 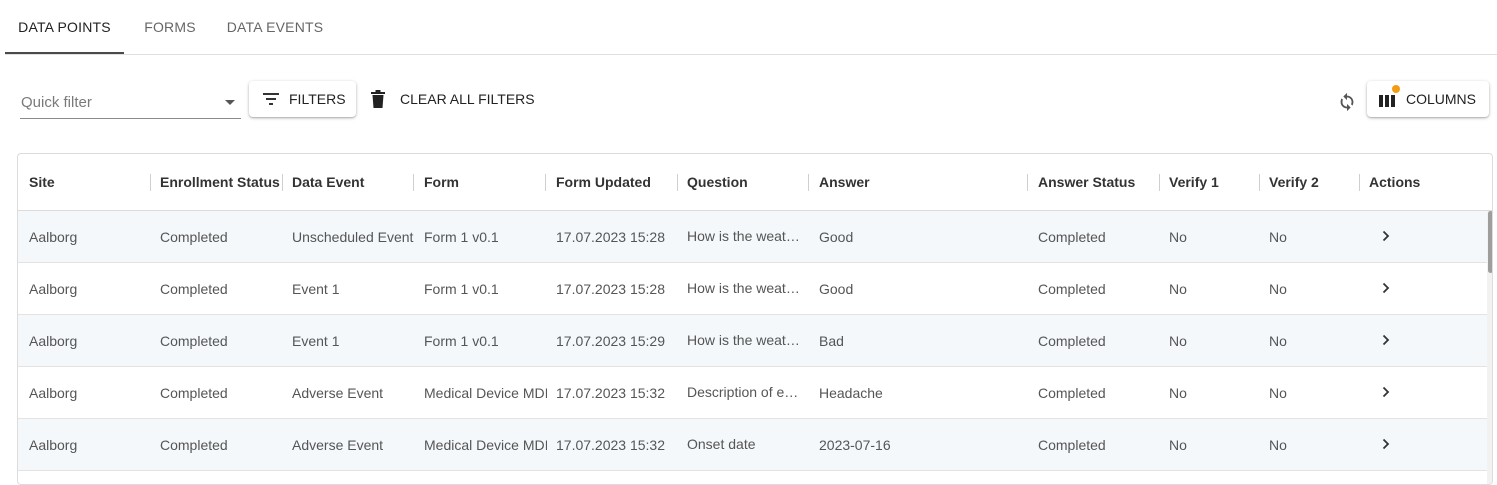 What do you see at coordinates (271, 99) in the screenshot?
I see `filter-list-icon` at bounding box center [271, 99].